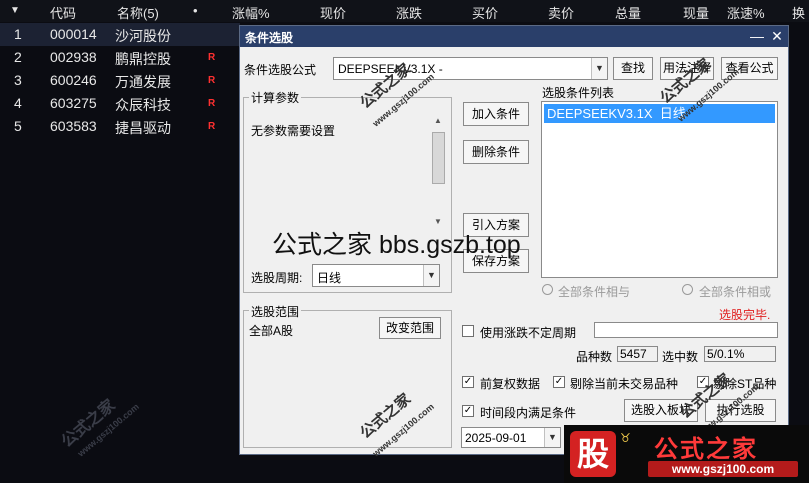 Image resolution: width=809 pixels, height=483 pixels. Describe the element at coordinates (706, 449) in the screenshot. I see `logo-title: 公式之家` at that location.